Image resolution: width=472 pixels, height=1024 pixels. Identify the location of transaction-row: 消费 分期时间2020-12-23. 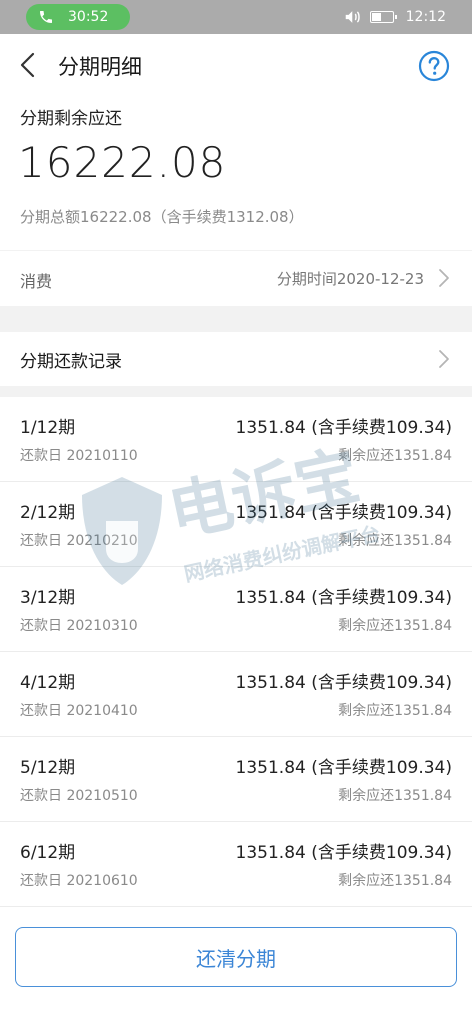
(236, 278).